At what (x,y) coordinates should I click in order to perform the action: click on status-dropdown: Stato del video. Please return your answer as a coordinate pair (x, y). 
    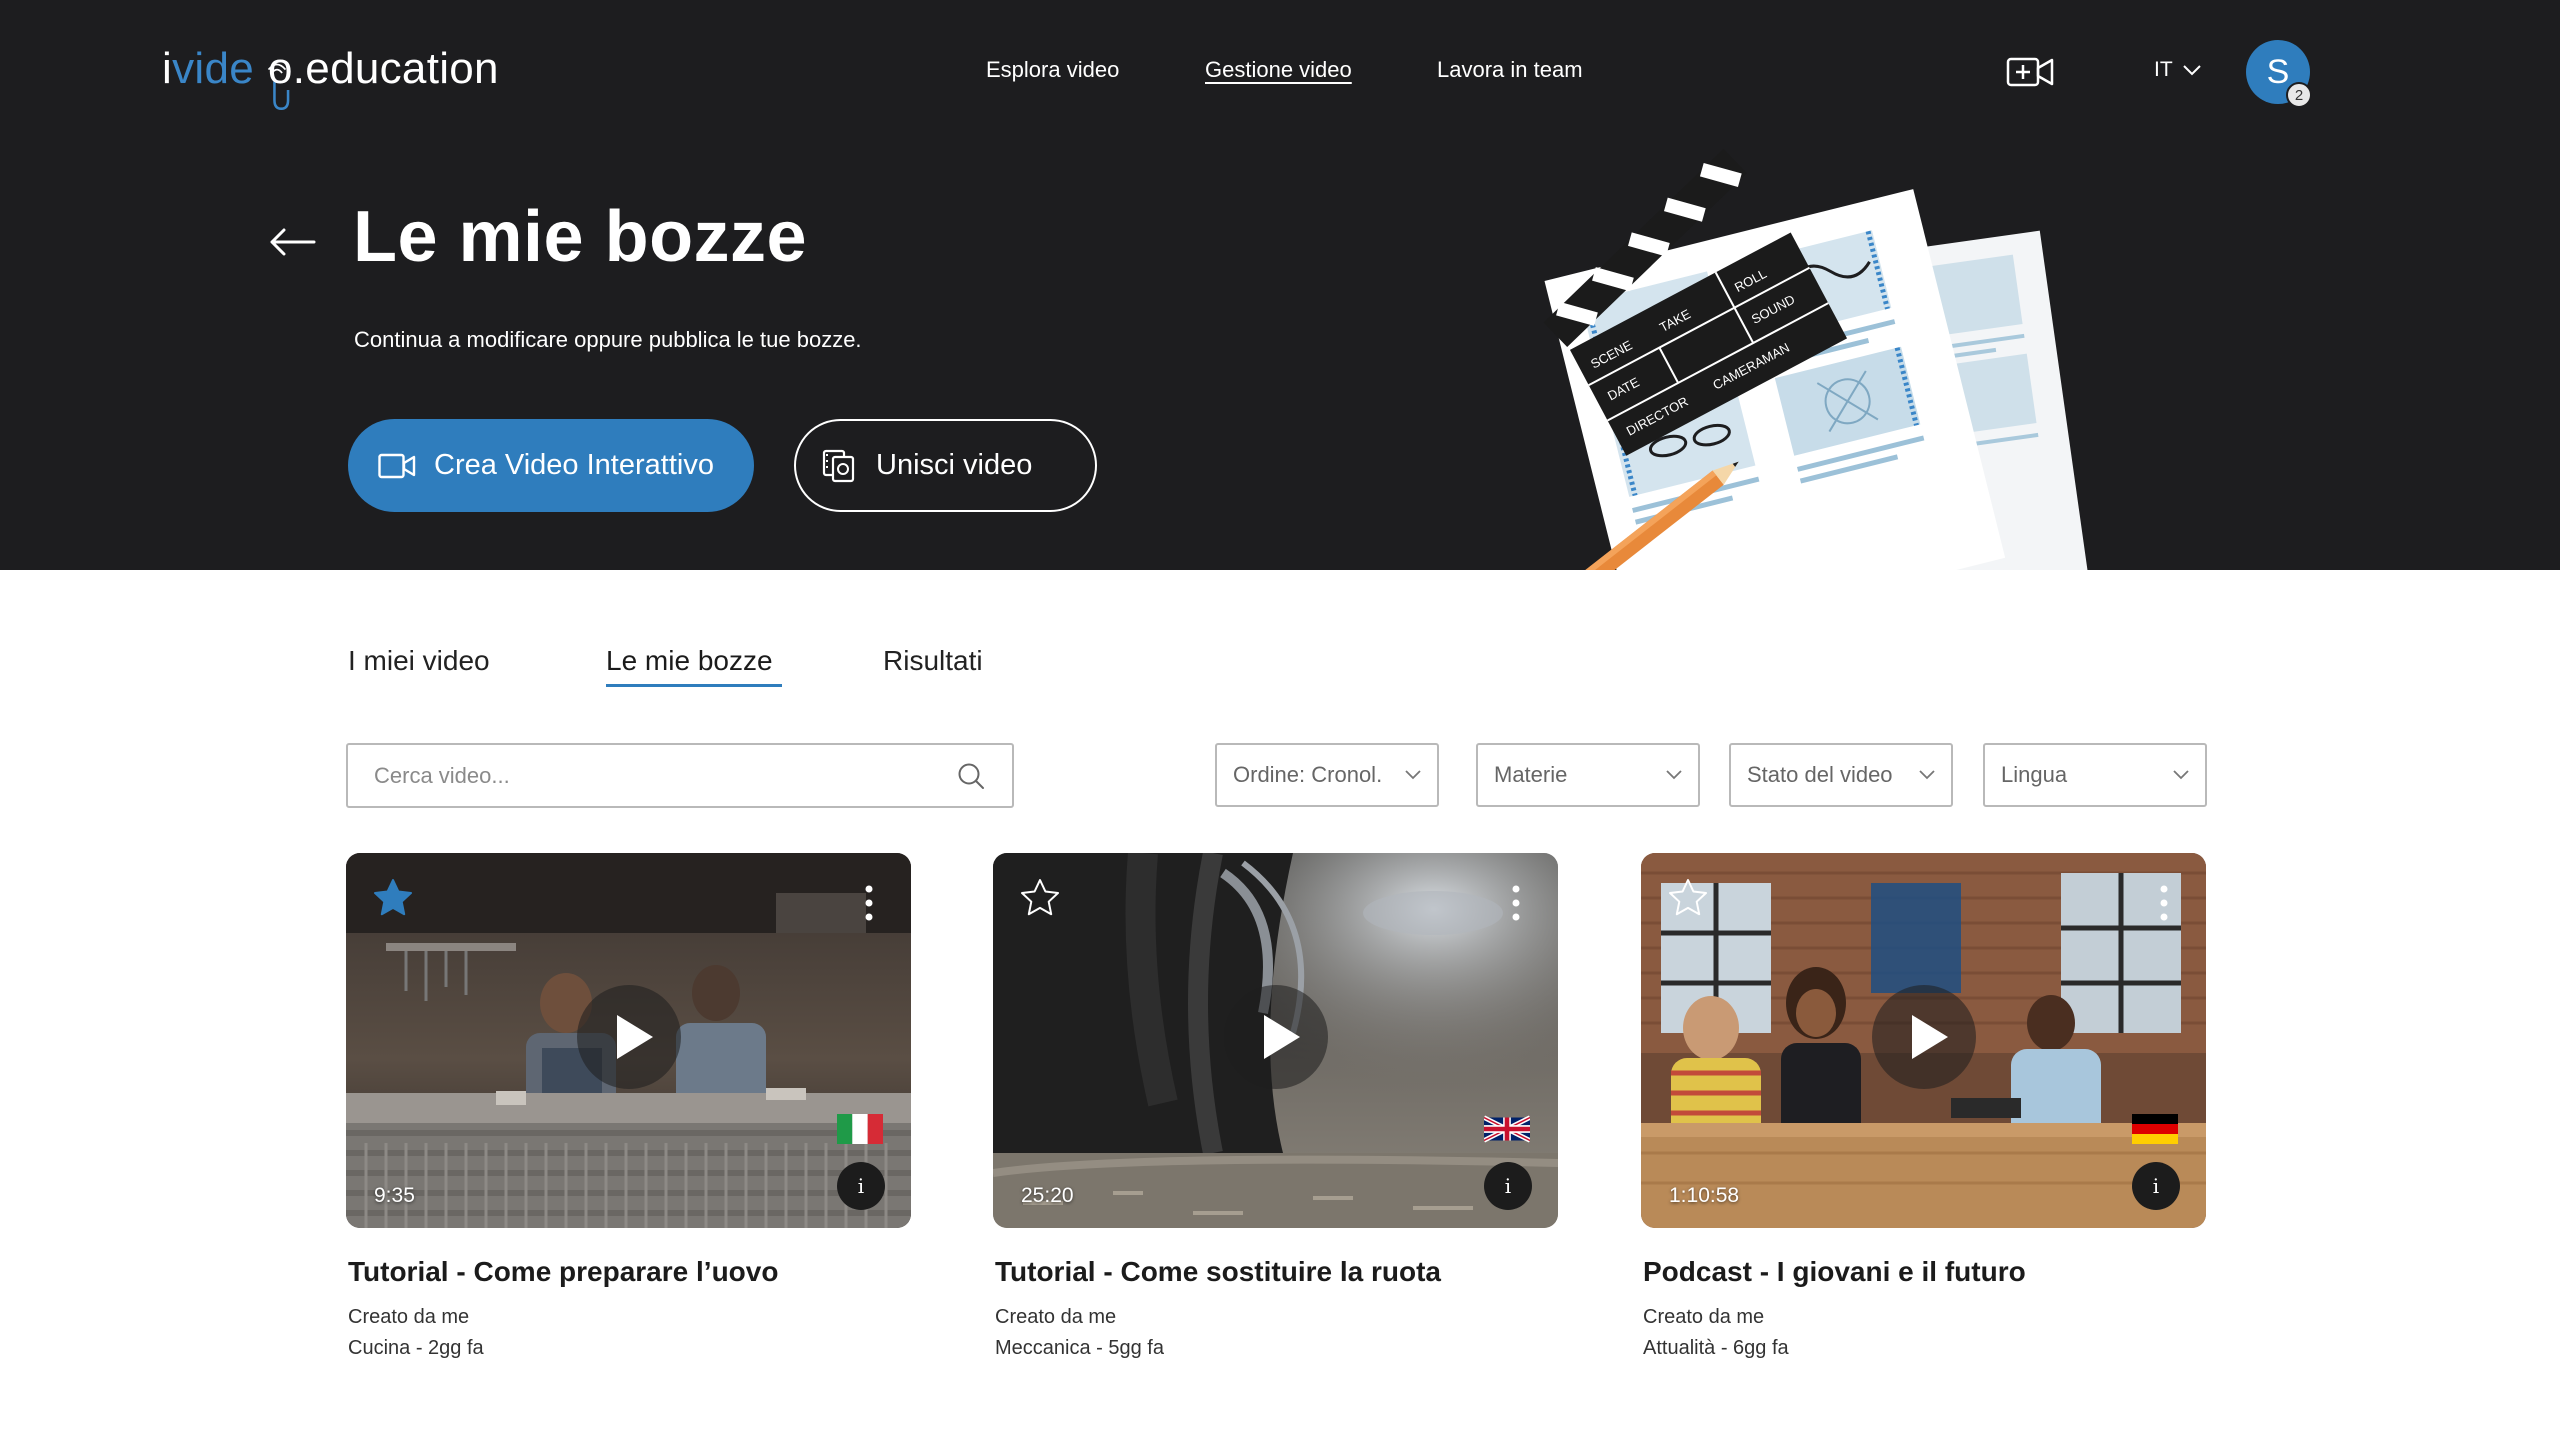
    Looking at the image, I should click on (1841, 775).